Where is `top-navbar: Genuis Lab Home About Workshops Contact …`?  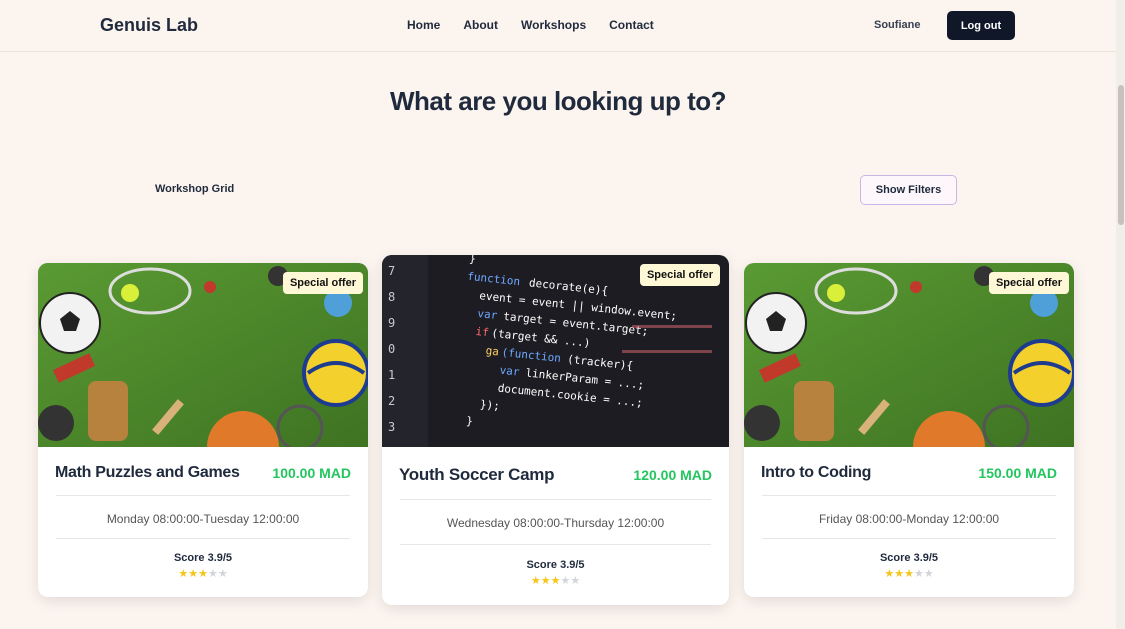
top-navbar: Genuis Lab Home About Workshops Contact … is located at coordinates (558, 26).